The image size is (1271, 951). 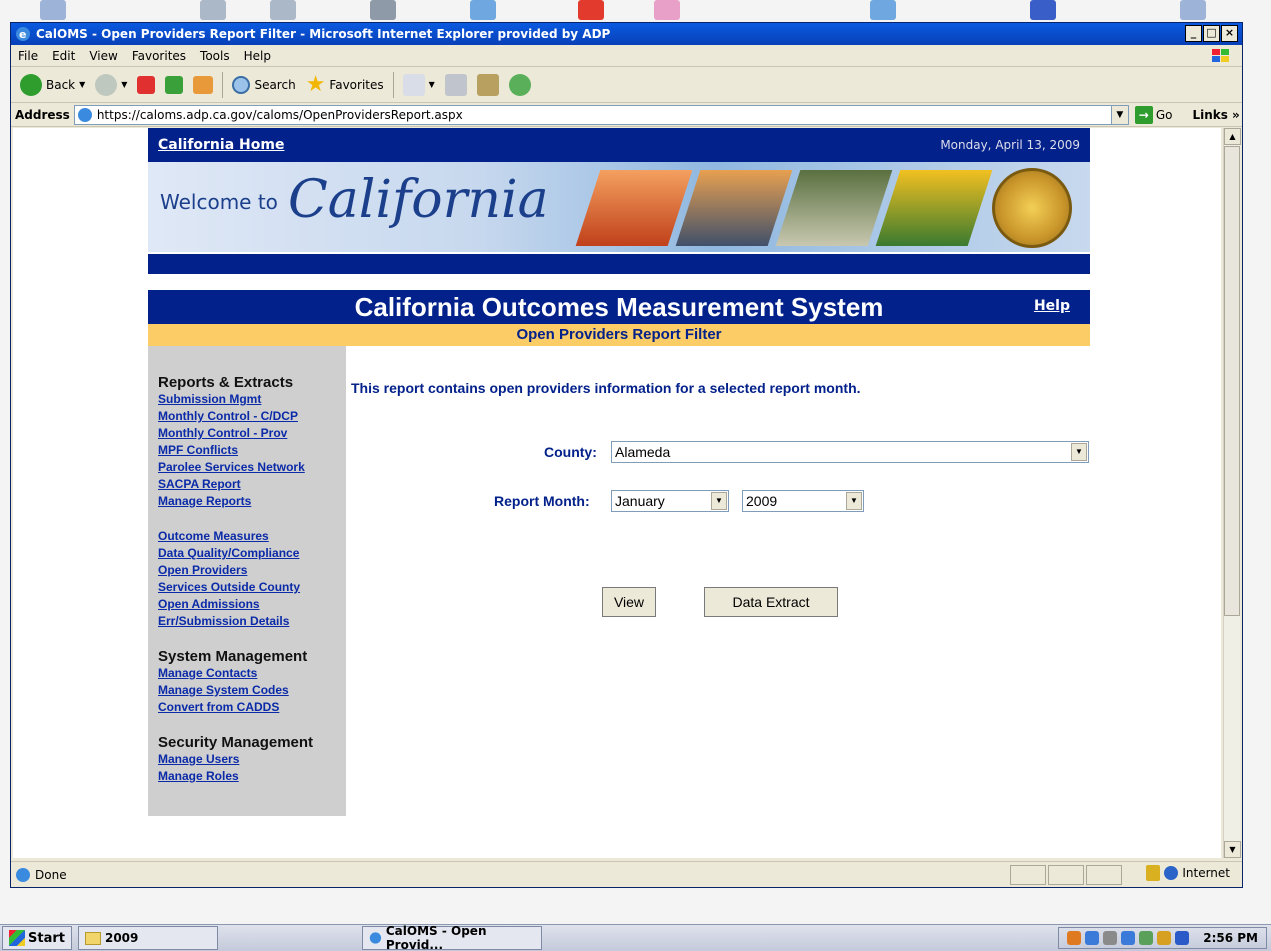 What do you see at coordinates (1232, 136) in the screenshot?
I see `scroll-up-button: ▲` at bounding box center [1232, 136].